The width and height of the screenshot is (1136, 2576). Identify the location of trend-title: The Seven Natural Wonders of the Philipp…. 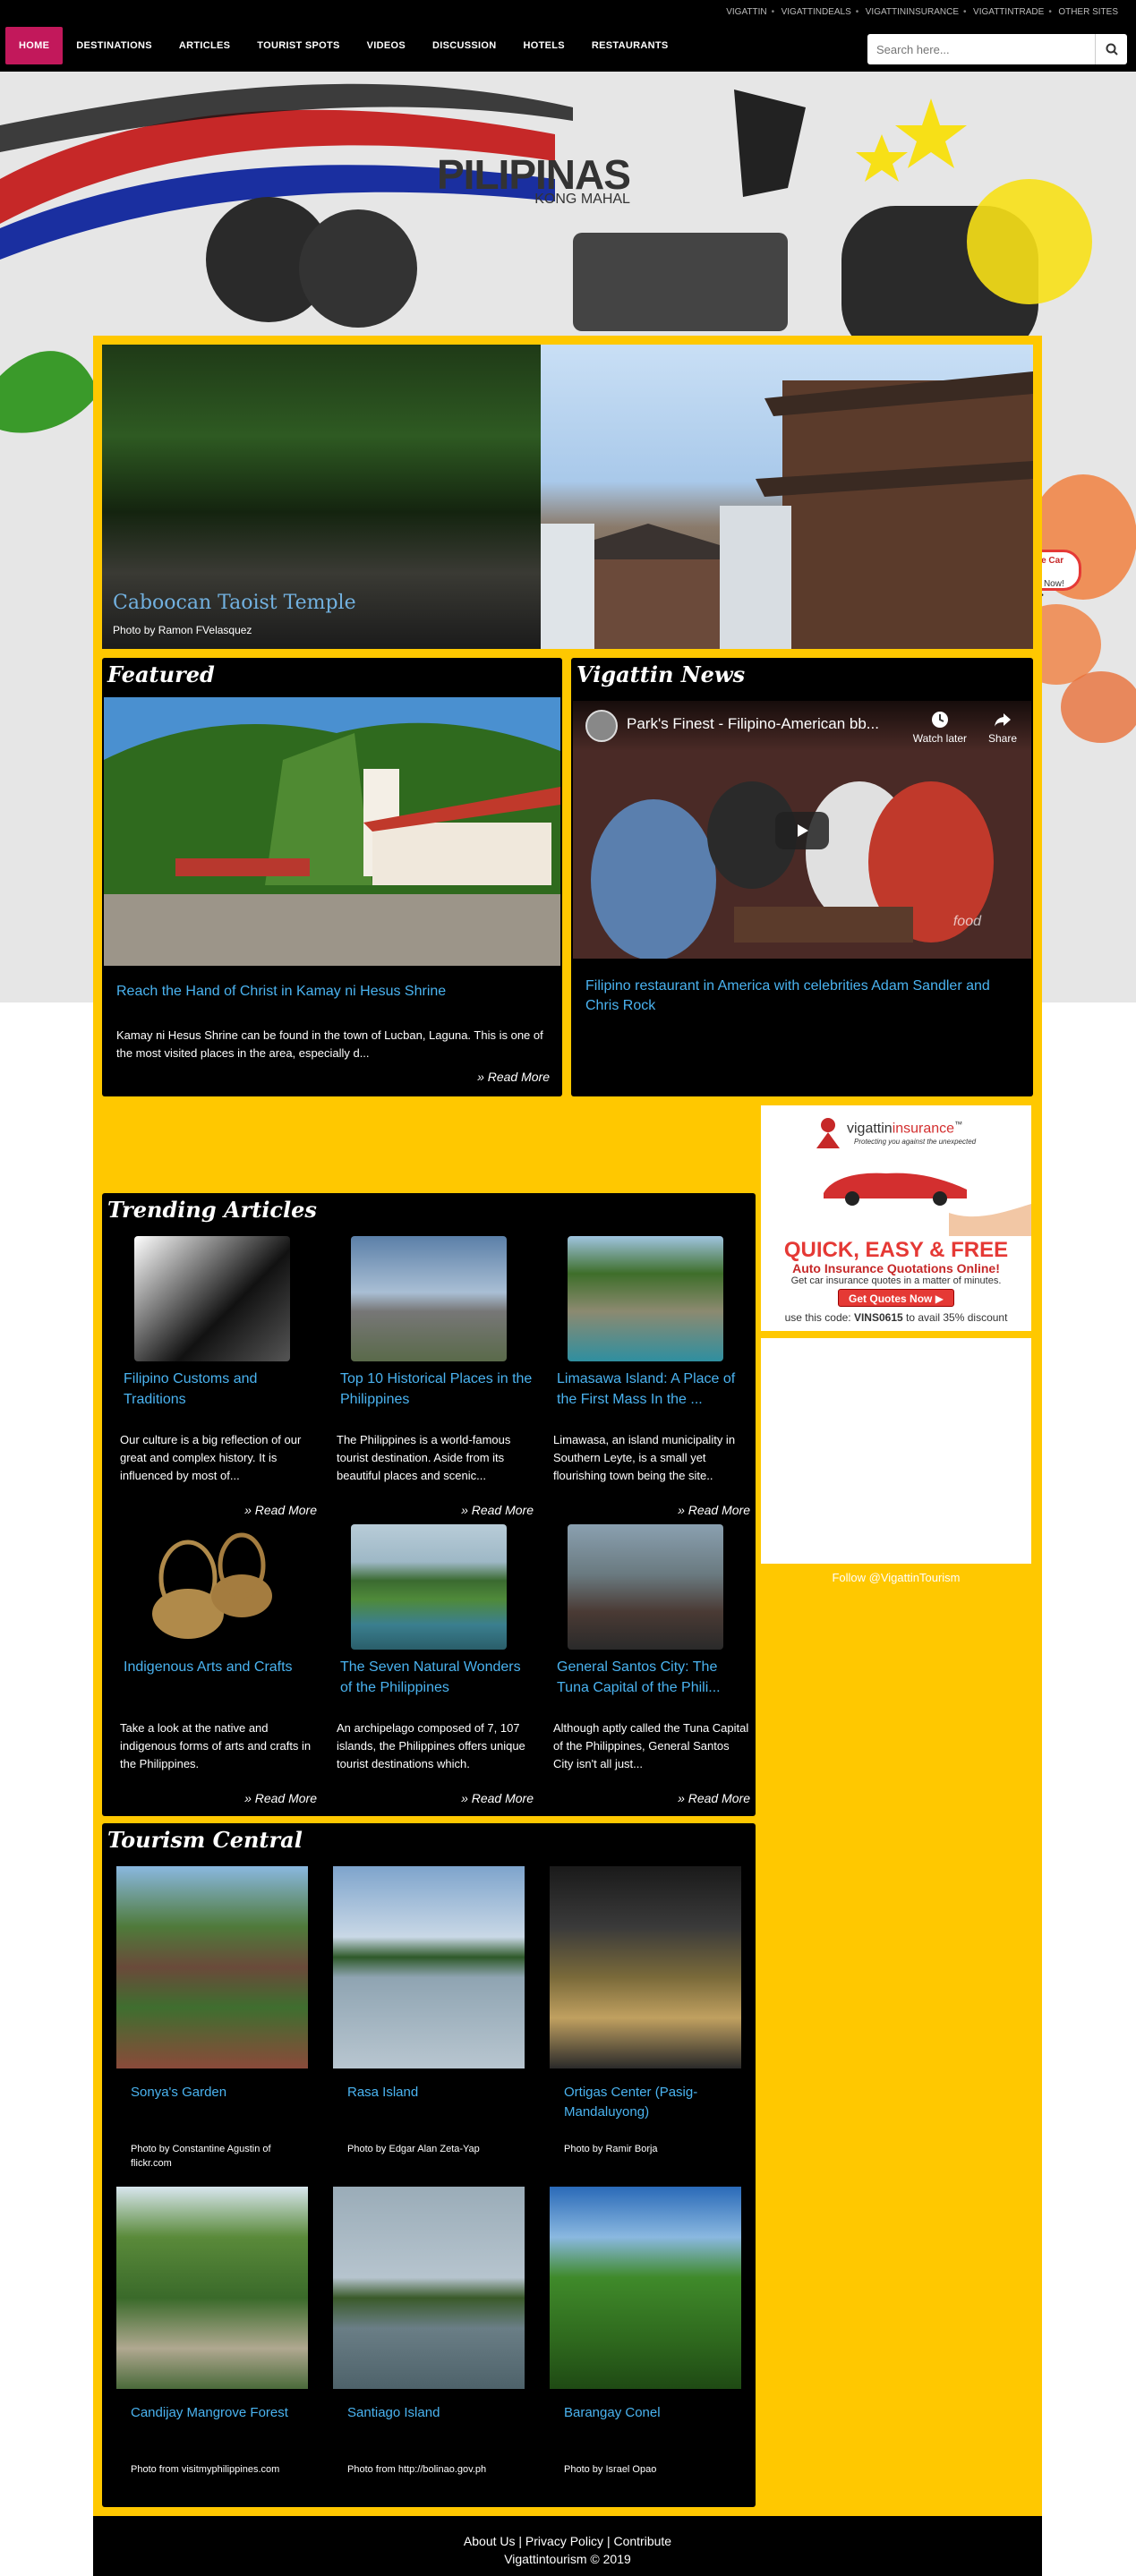
(437, 1683).